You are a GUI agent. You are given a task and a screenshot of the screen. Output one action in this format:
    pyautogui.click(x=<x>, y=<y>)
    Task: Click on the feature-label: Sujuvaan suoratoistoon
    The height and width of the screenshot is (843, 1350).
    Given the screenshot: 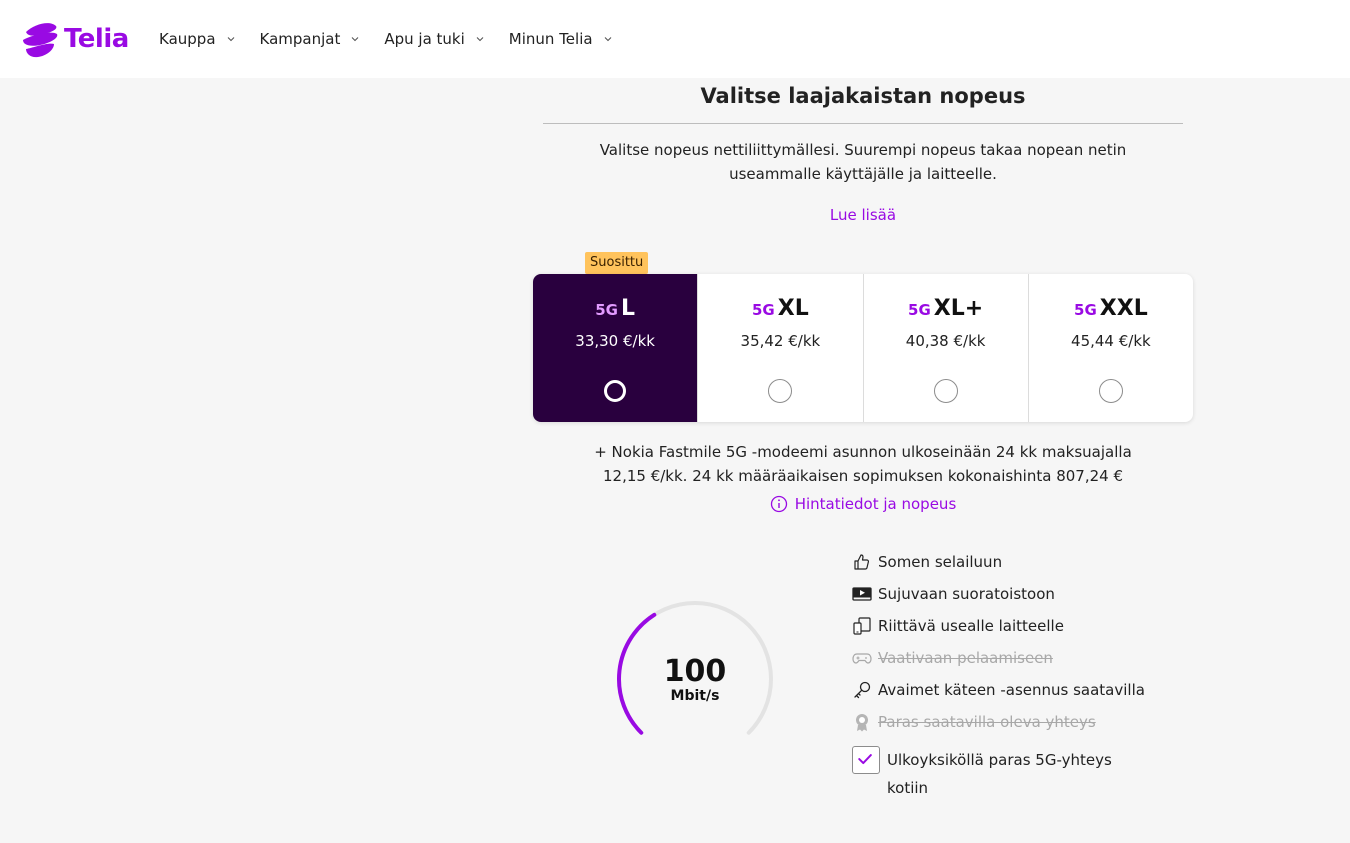 What is the action you would take?
    pyautogui.click(x=966, y=594)
    